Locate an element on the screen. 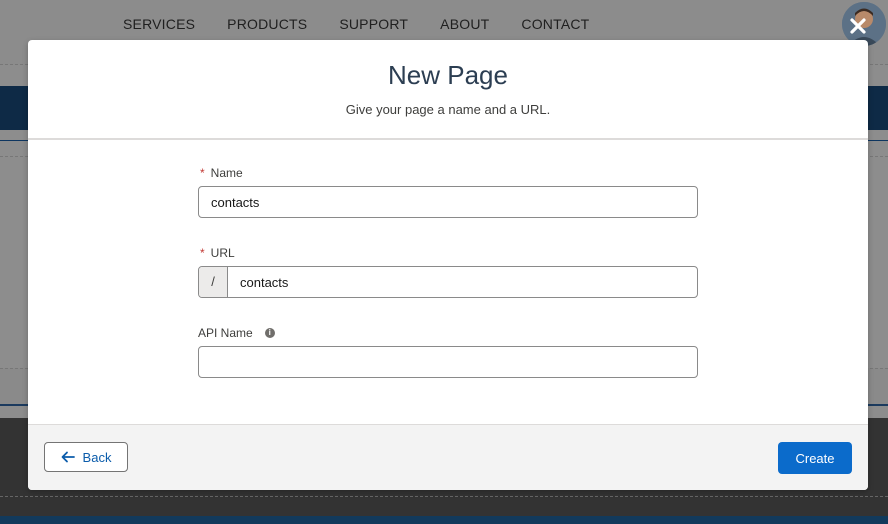 The width and height of the screenshot is (888, 524). url-input: contacts is located at coordinates (264, 282).